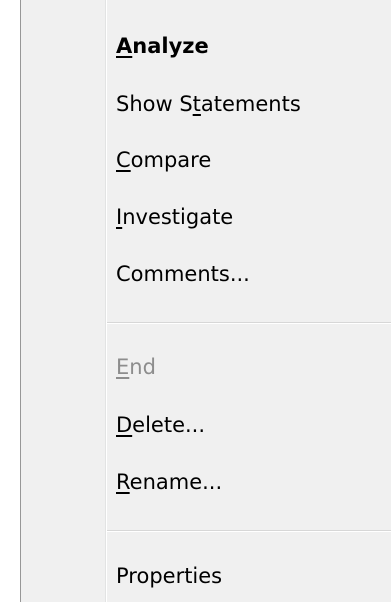  I want to click on menu-item-label-rest: ompare, so click(171, 160).